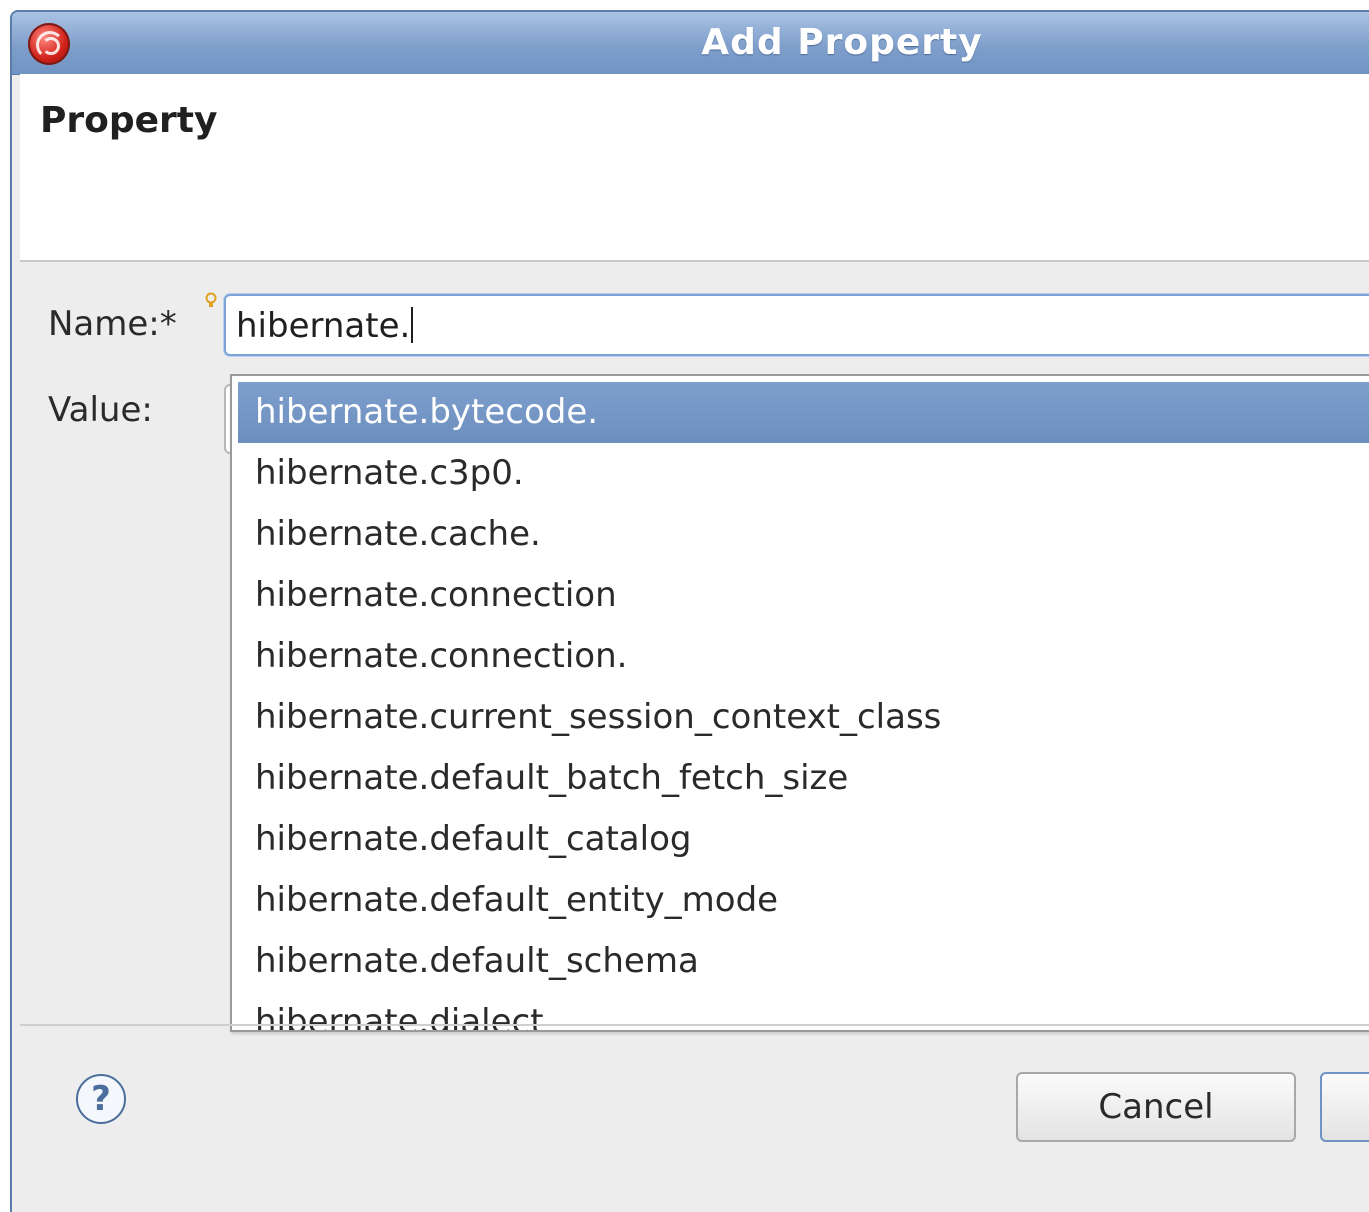 This screenshot has height=1212, width=1369. What do you see at coordinates (129, 120) in the screenshot?
I see `page-title: Property` at bounding box center [129, 120].